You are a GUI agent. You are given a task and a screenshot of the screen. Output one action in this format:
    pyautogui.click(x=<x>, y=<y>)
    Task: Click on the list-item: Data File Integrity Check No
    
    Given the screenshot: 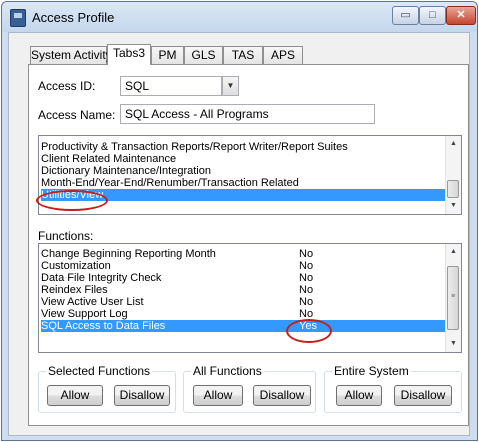 What is the action you would take?
    pyautogui.click(x=243, y=278)
    